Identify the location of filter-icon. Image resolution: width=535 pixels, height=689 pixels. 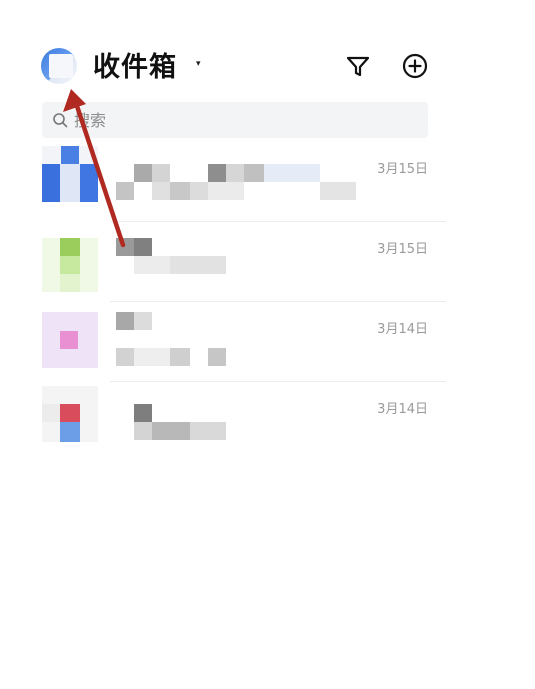
(358, 66).